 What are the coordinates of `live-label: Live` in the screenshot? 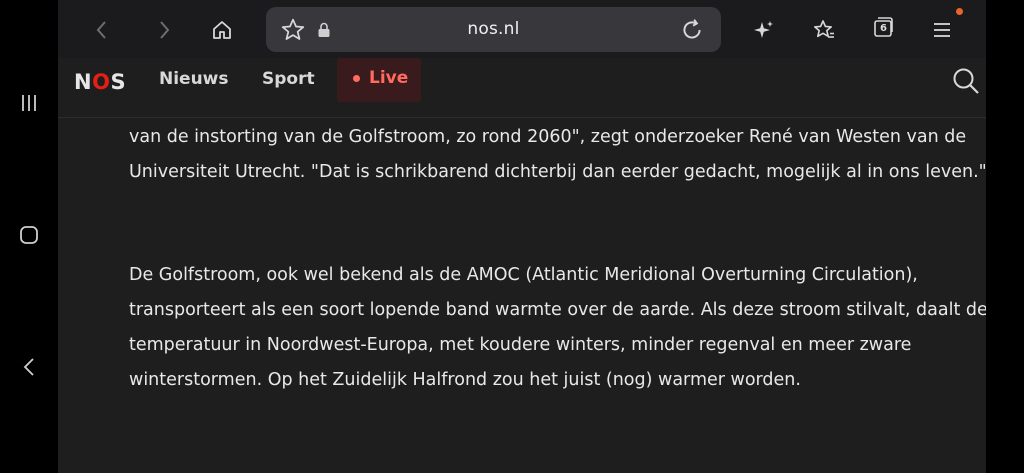 It's located at (389, 78).